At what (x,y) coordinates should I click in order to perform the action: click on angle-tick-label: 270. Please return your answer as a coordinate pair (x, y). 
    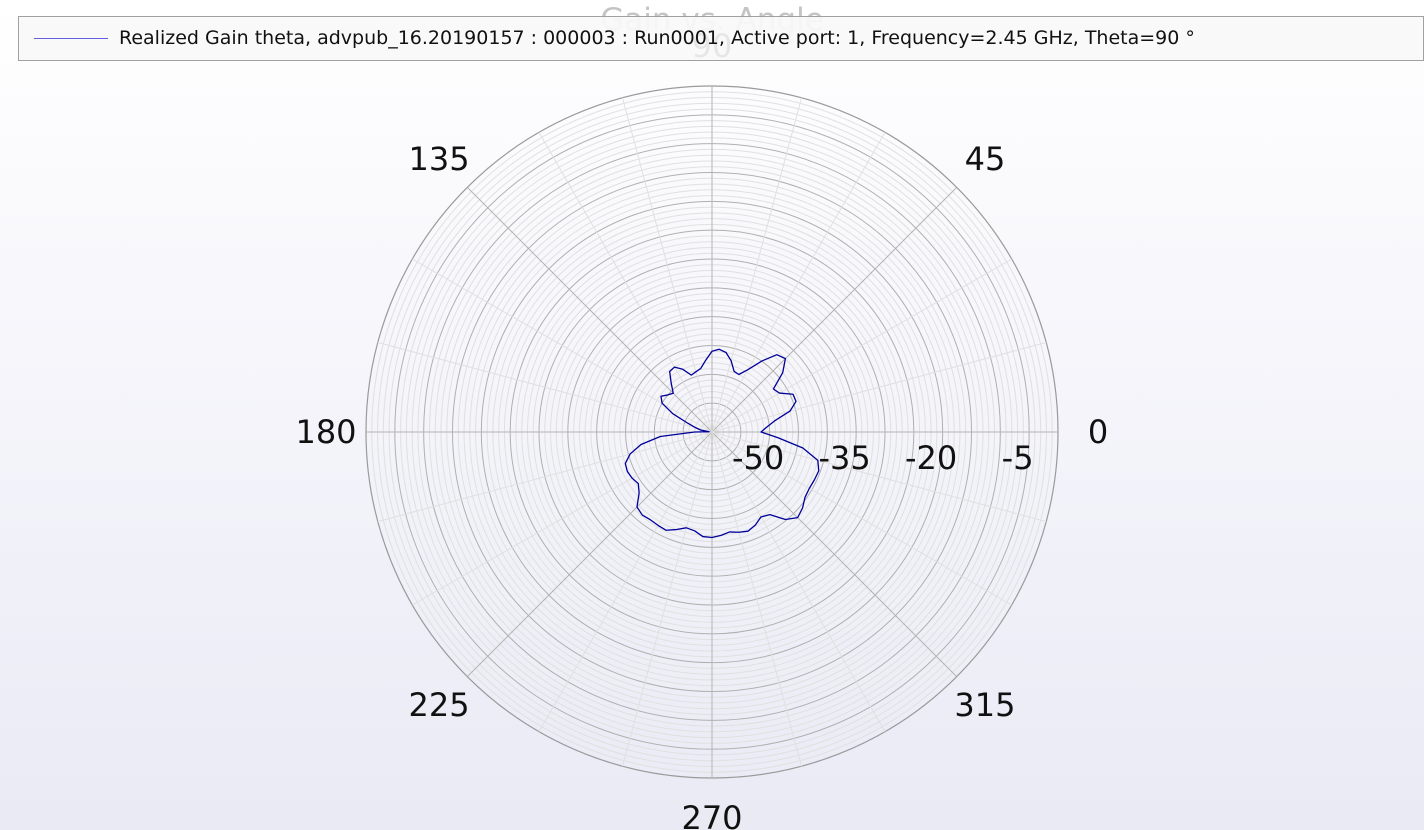
    Looking at the image, I should click on (711, 814).